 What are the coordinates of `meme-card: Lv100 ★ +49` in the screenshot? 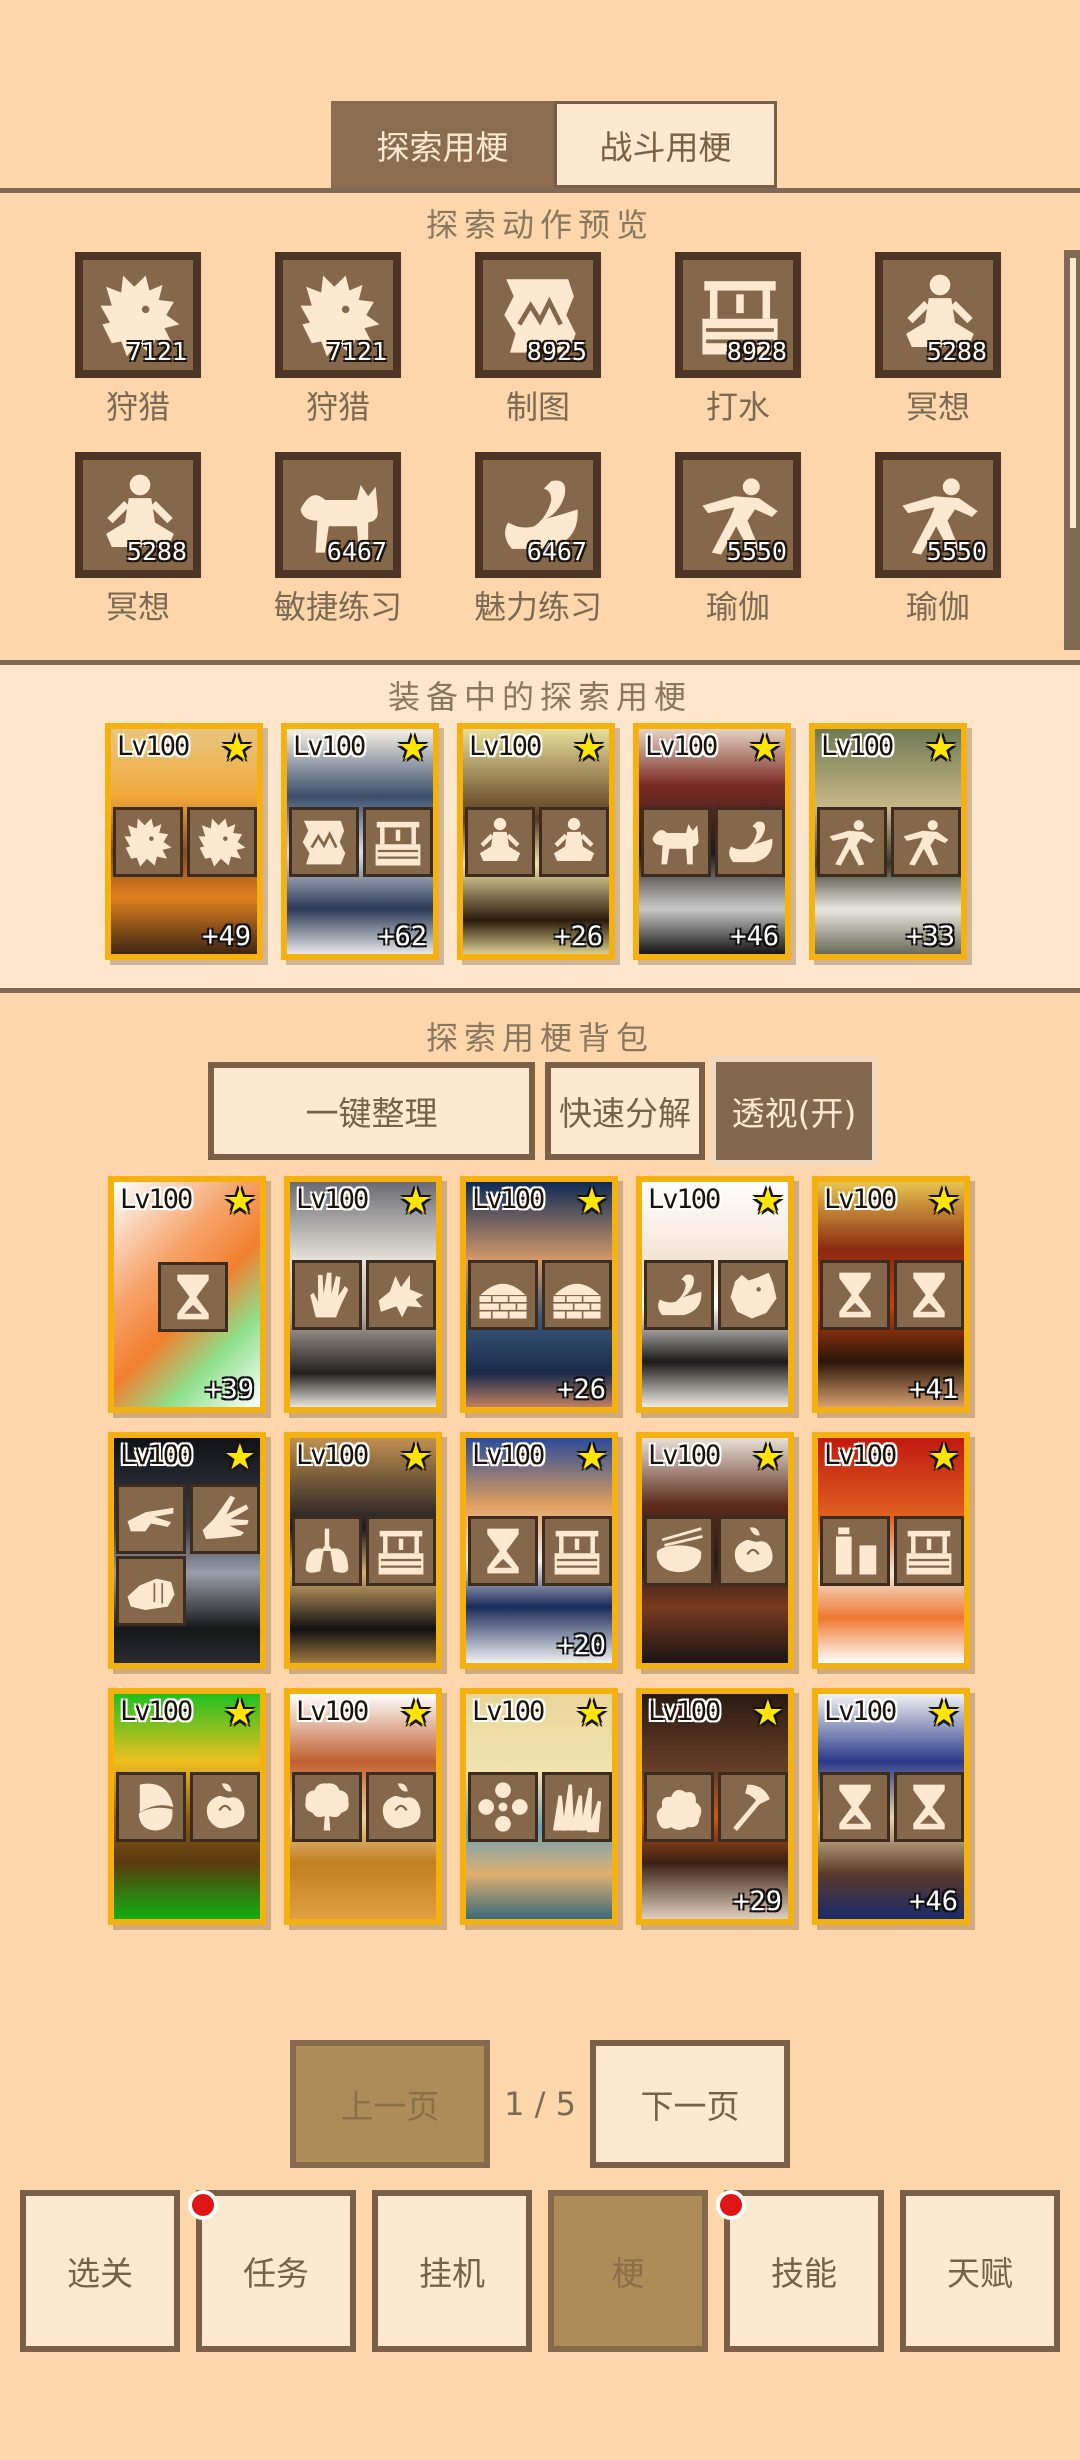 It's located at (184, 841).